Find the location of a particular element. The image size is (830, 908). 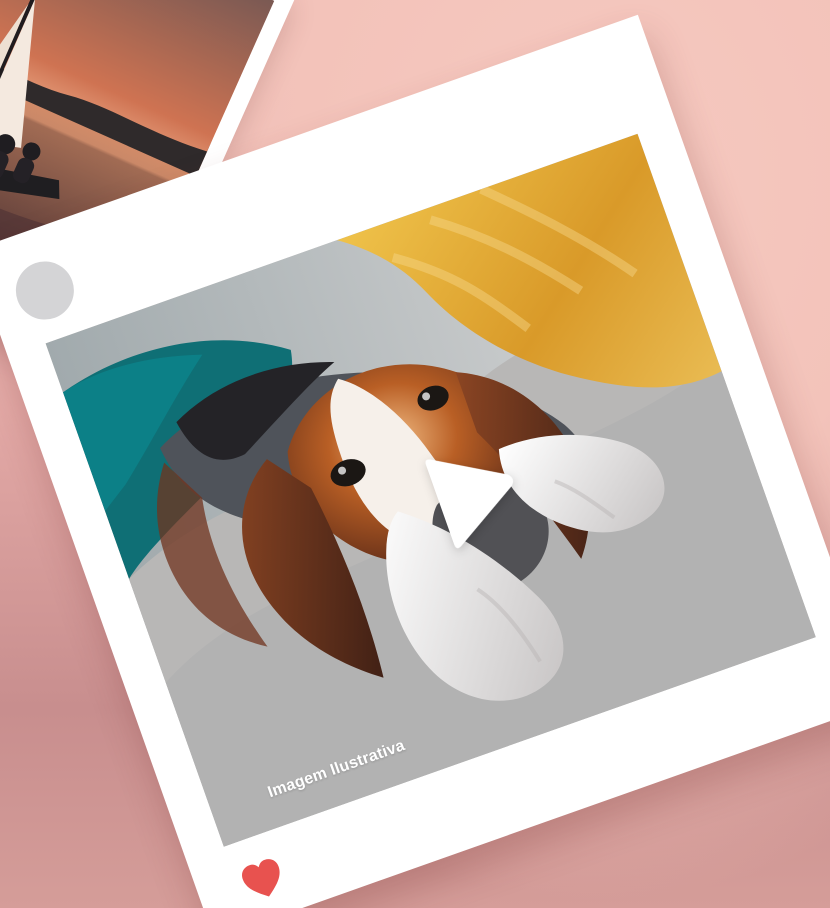

heart-icon is located at coordinates (261, 878).